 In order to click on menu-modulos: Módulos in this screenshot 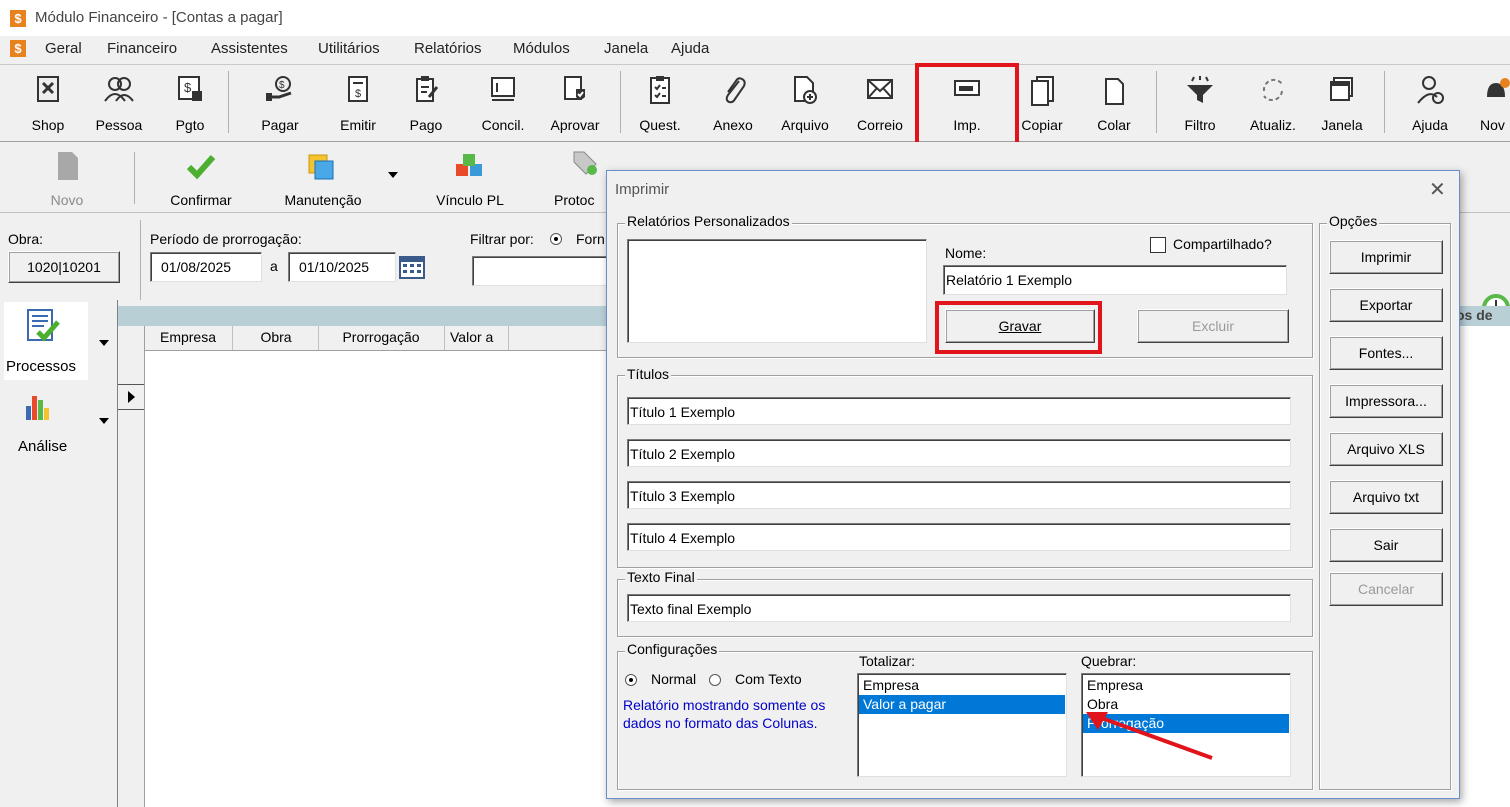, I will do `click(541, 48)`.